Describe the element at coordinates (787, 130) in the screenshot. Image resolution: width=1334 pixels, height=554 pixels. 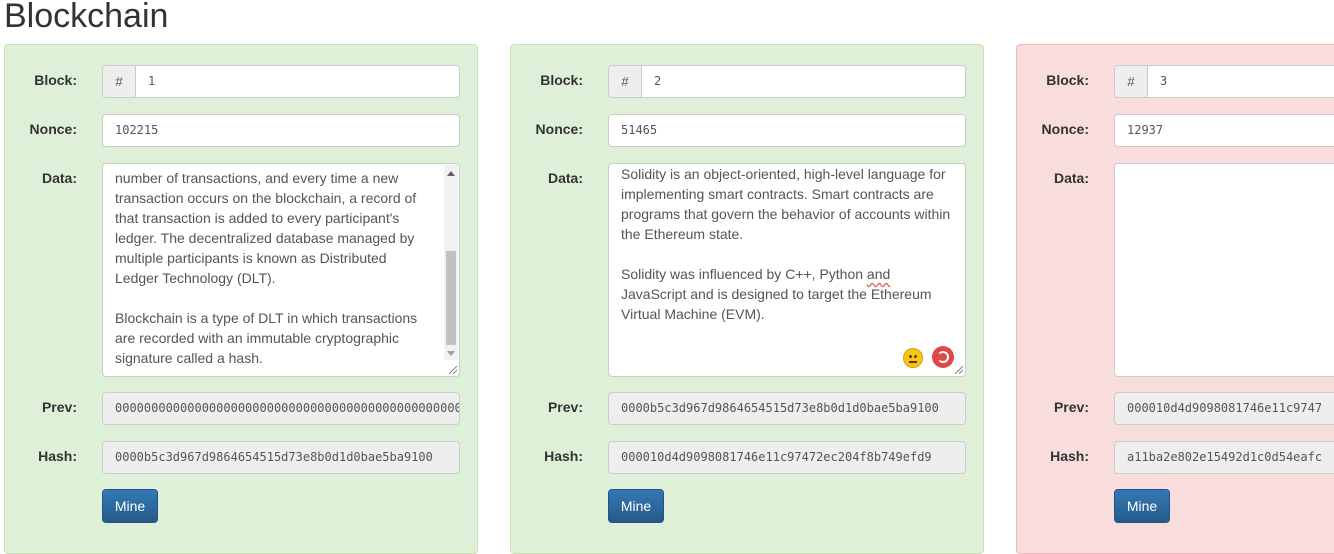
I see `nonce-input: 51465` at that location.